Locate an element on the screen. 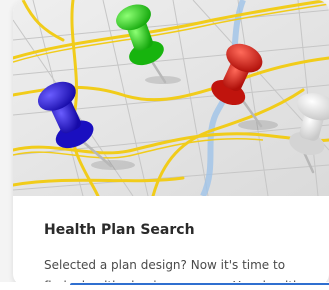  accent-line is located at coordinates (199, 284).